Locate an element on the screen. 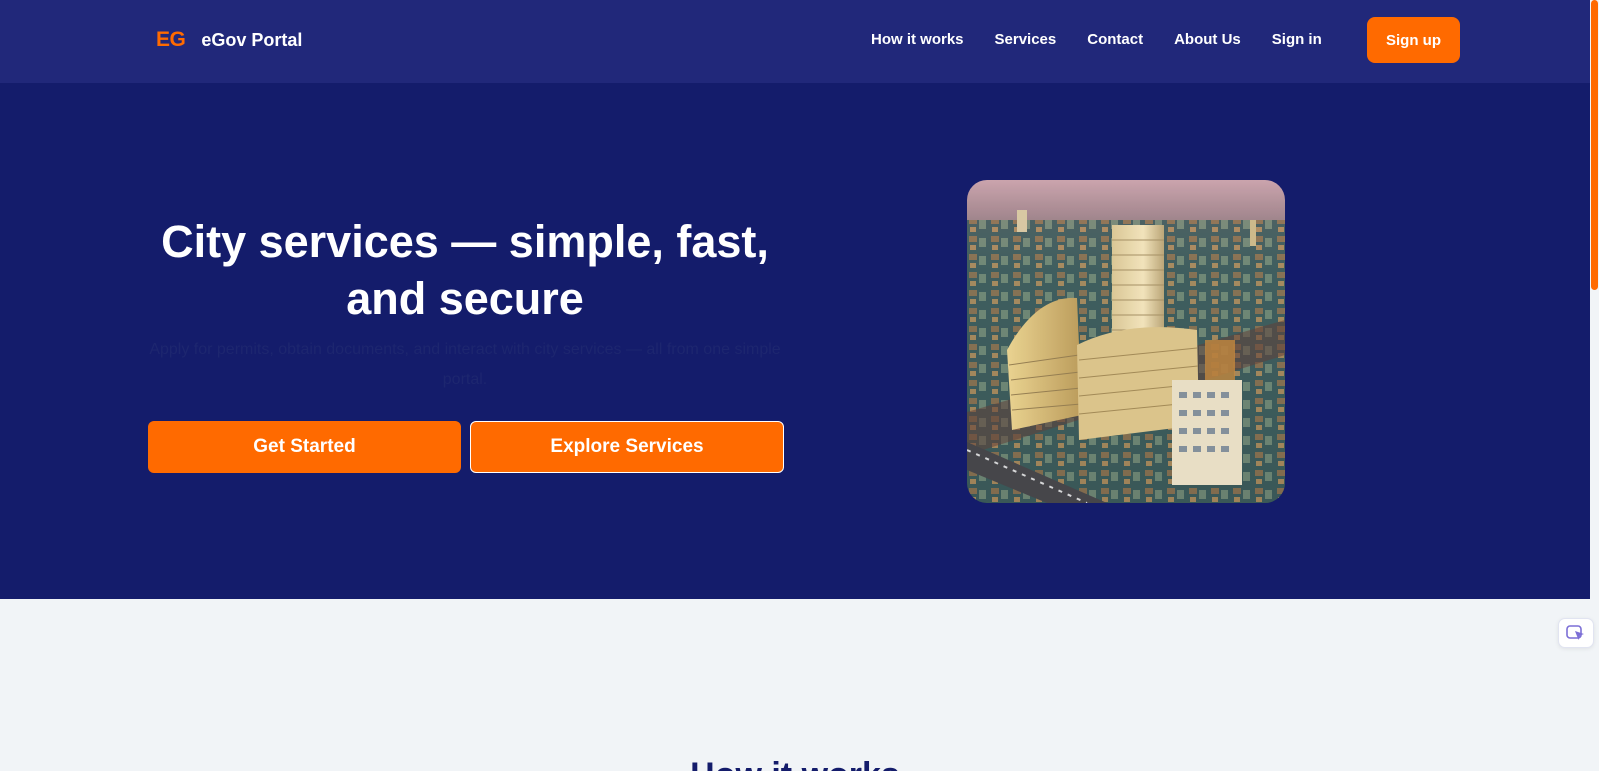 The height and width of the screenshot is (771, 1599). brand-name: eGov Portal is located at coordinates (252, 39).